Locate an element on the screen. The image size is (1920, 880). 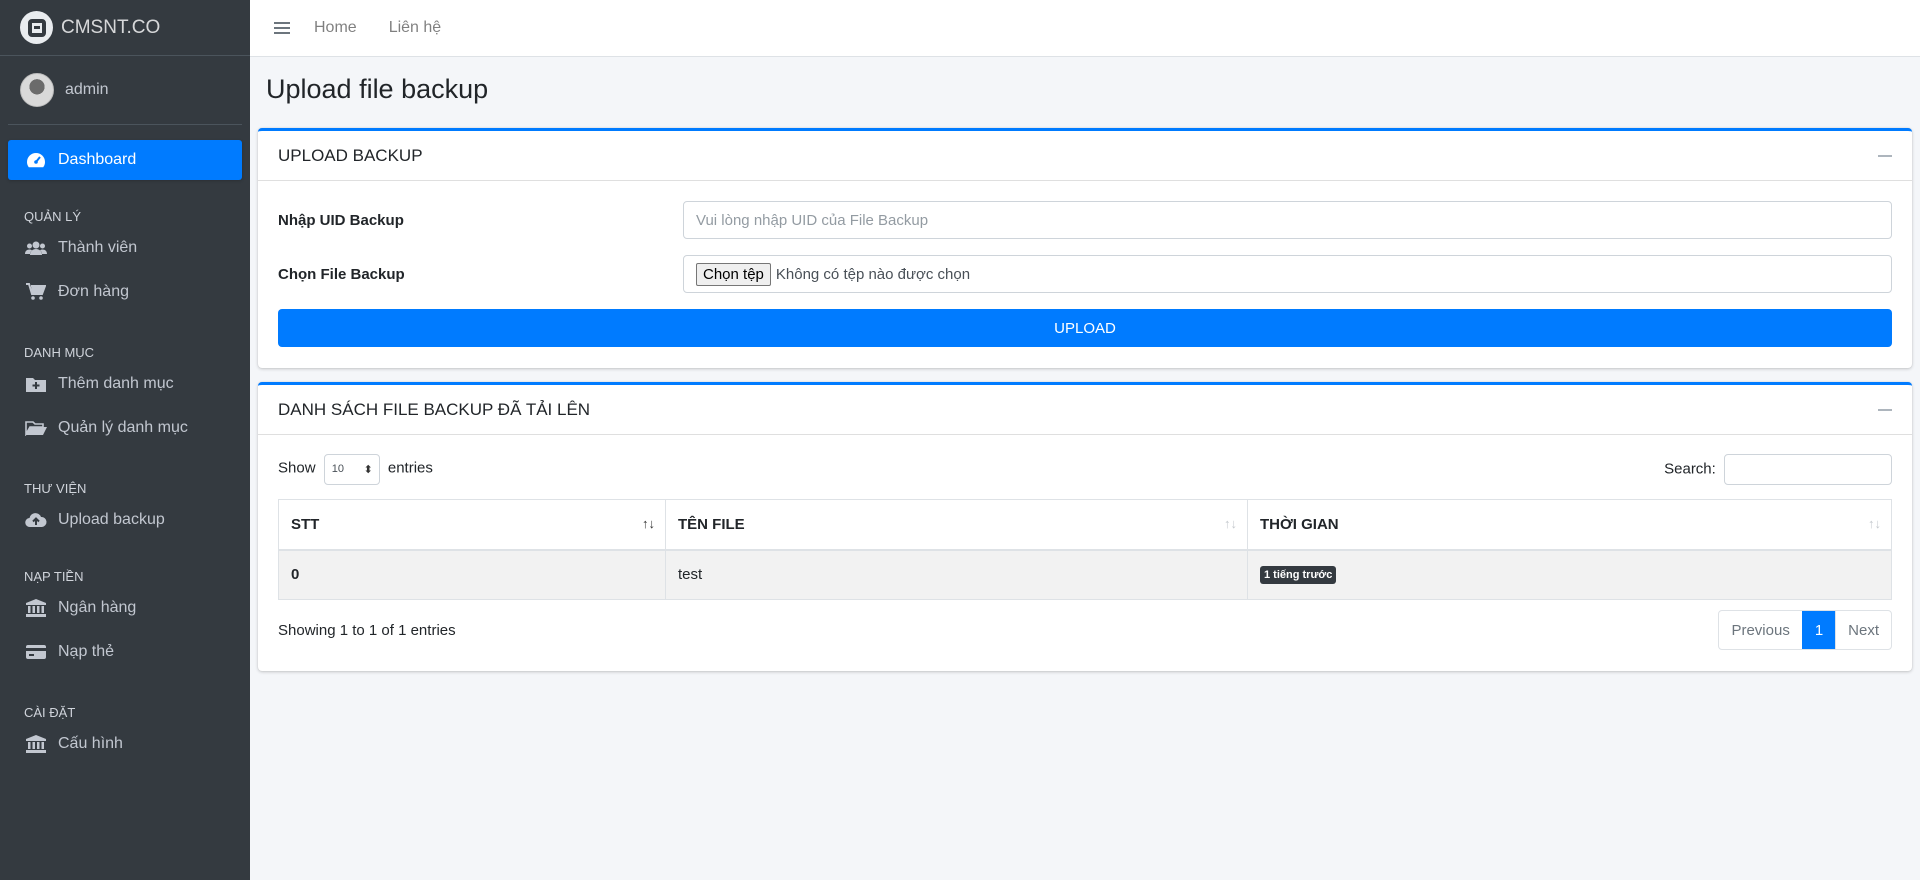
search-label: Search: is located at coordinates (1690, 468).